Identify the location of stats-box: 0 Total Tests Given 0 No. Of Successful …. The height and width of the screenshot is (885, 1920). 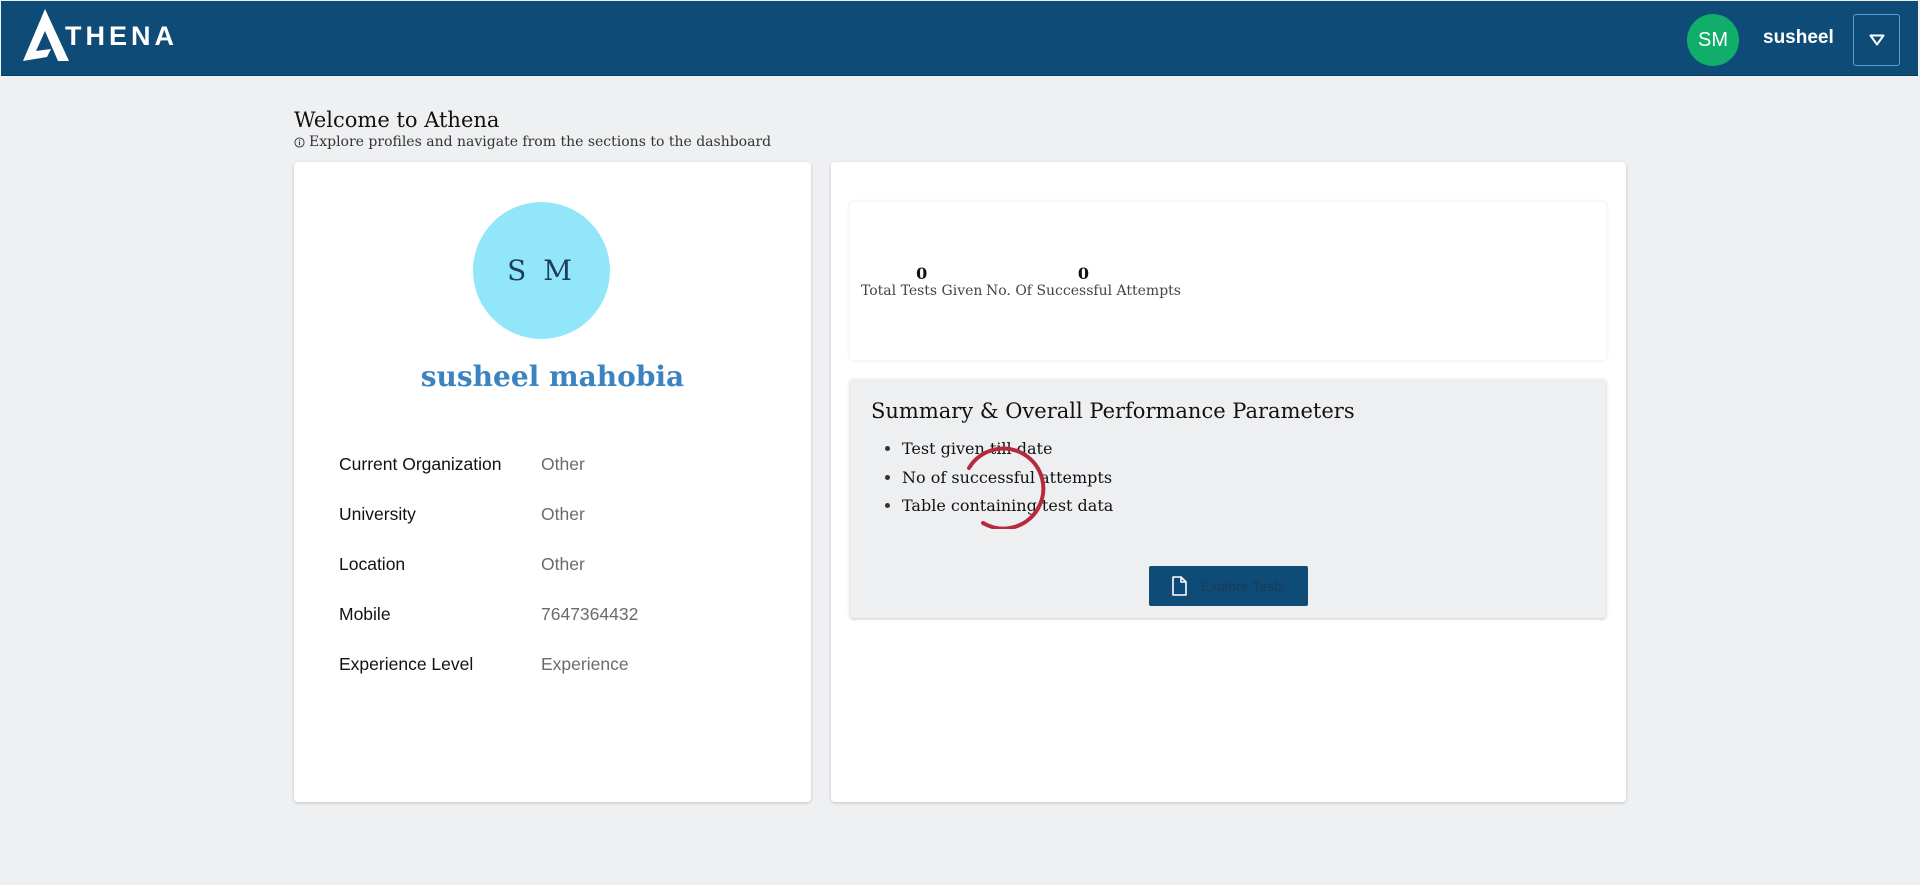
(1228, 281).